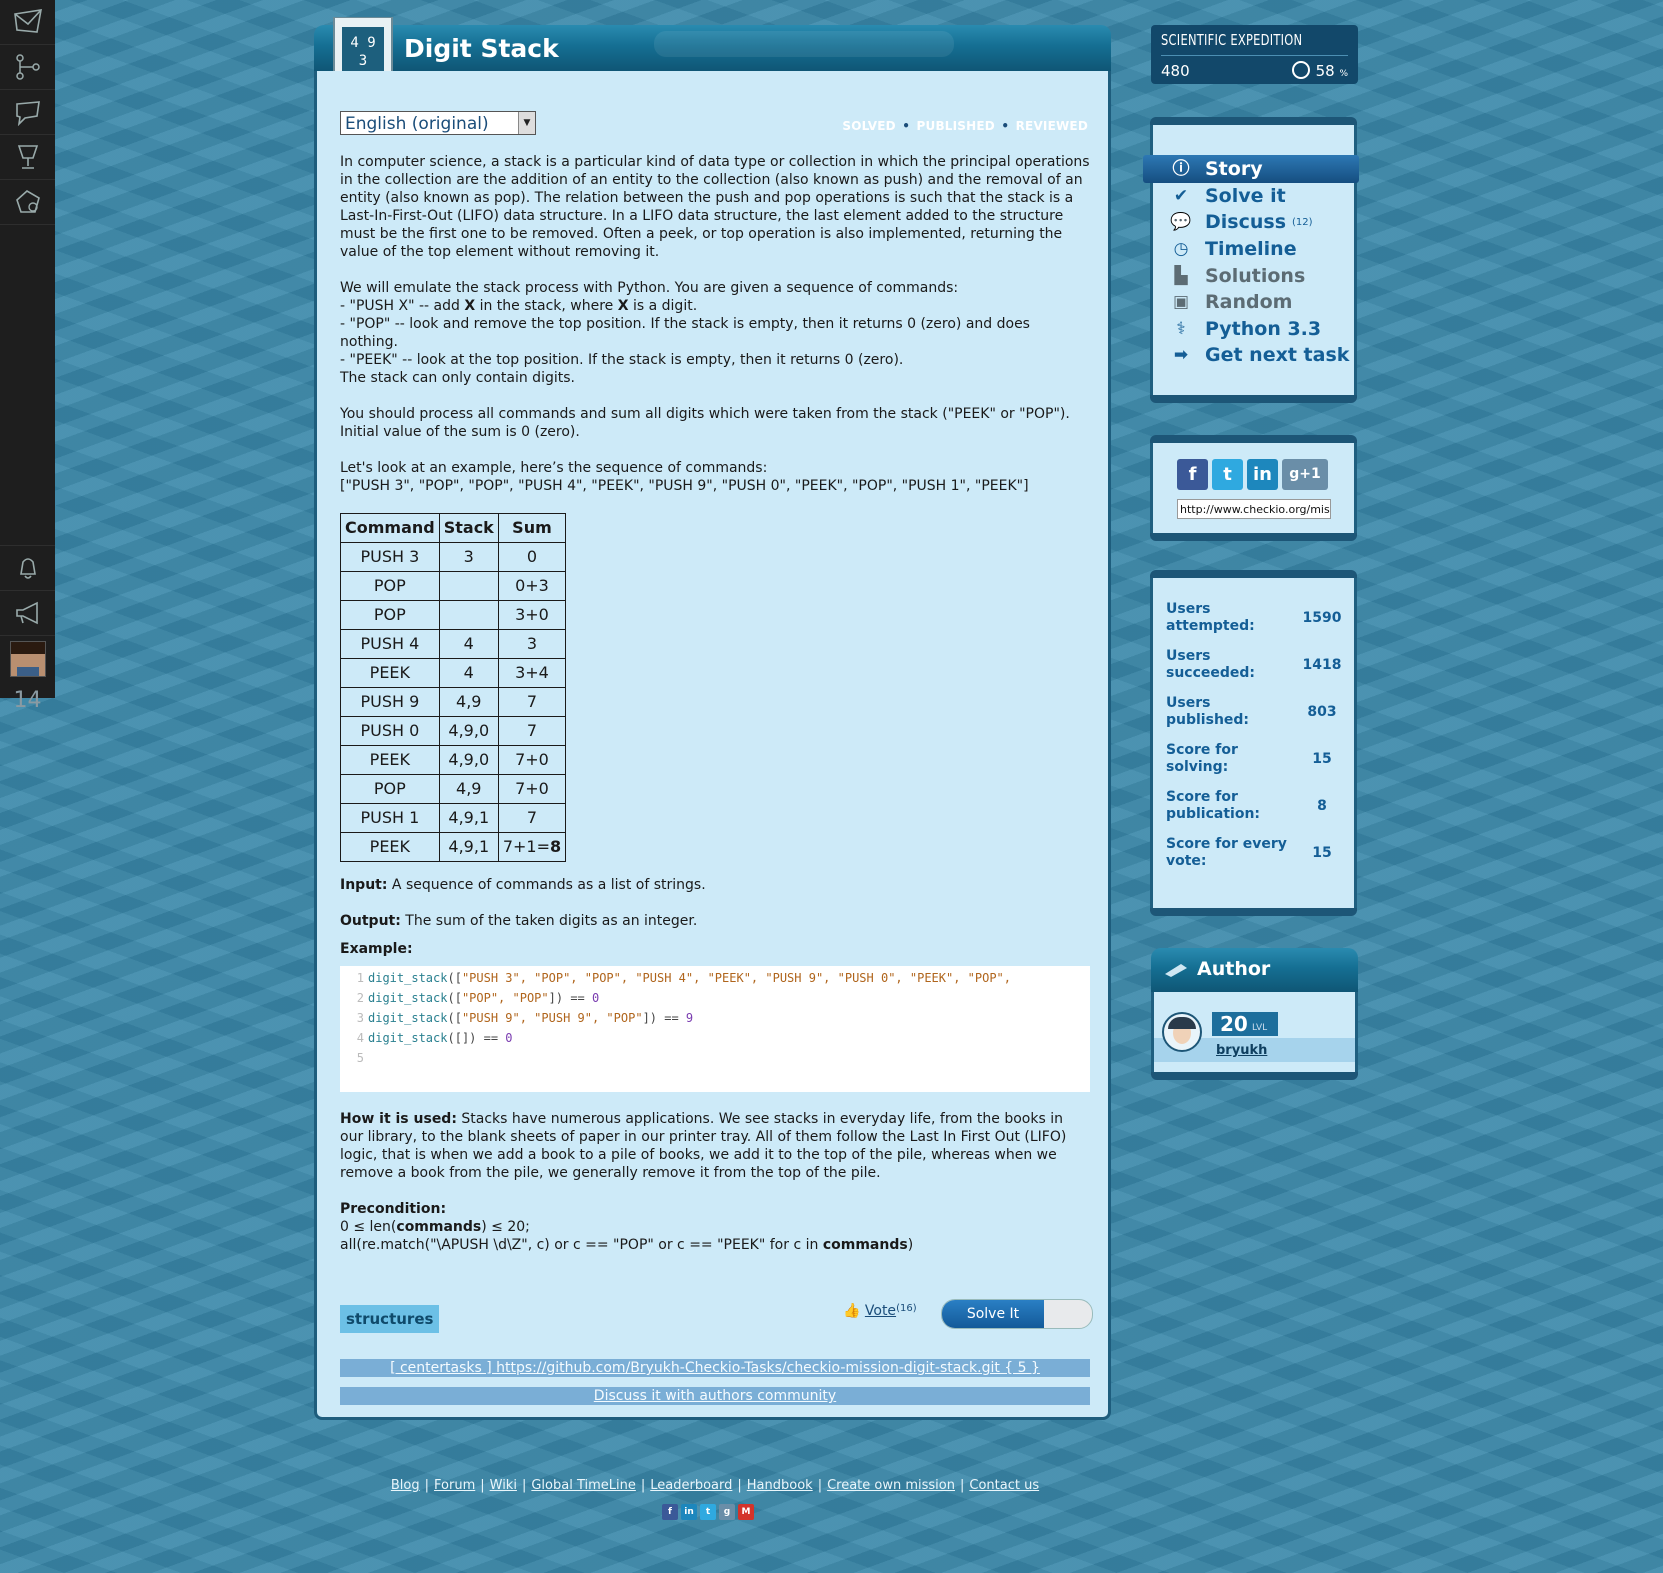 The image size is (1663, 1573). Describe the element at coordinates (1230, 302) in the screenshot. I see `menu-item-random: ▣ Random` at that location.